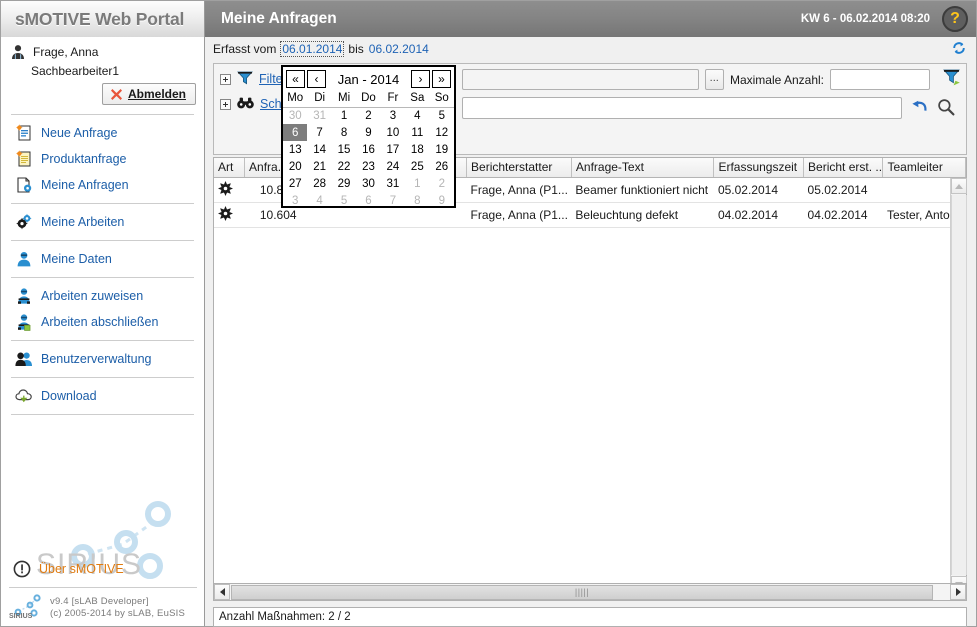 The image size is (977, 627). I want to click on vertical-scroll-track, so click(959, 385).